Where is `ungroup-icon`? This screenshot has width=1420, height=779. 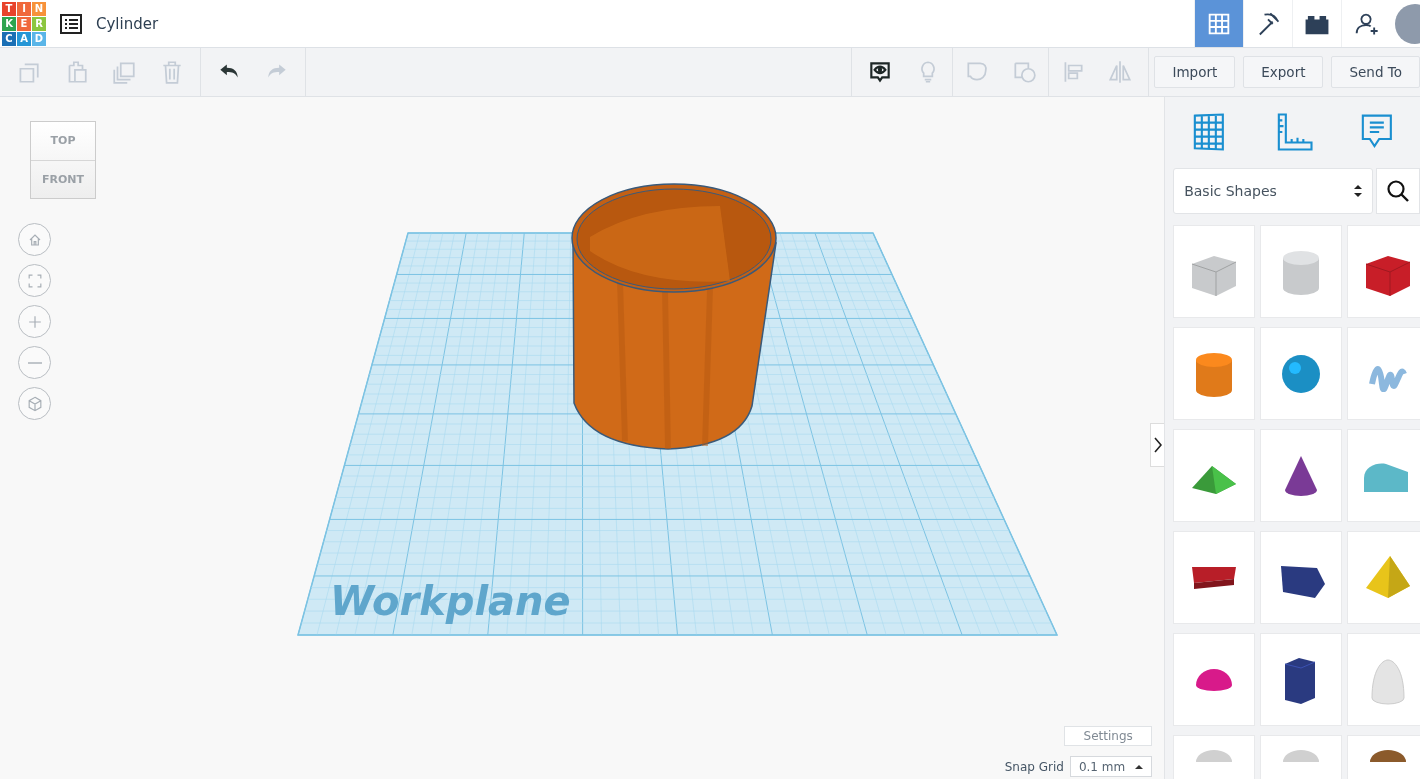 ungroup-icon is located at coordinates (1024, 72).